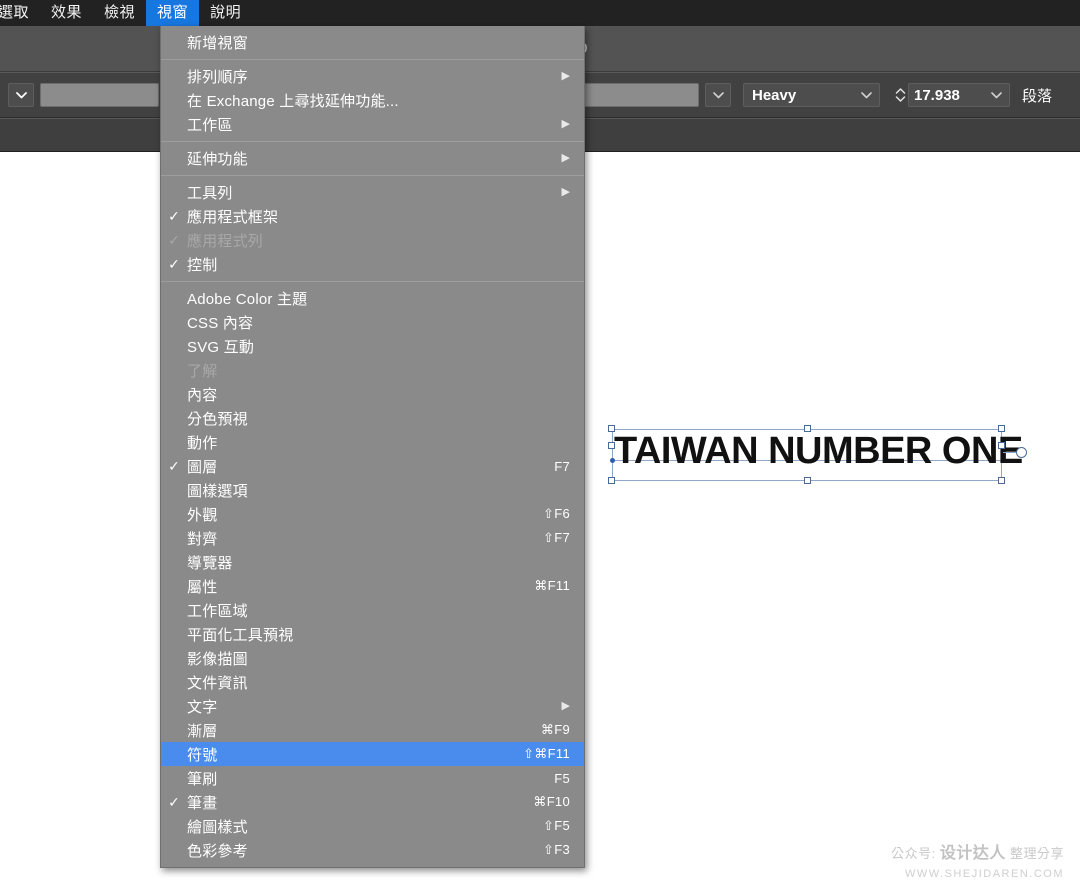 The height and width of the screenshot is (896, 1080). Describe the element at coordinates (611, 428) in the screenshot. I see `selection-handle-top-left` at that location.